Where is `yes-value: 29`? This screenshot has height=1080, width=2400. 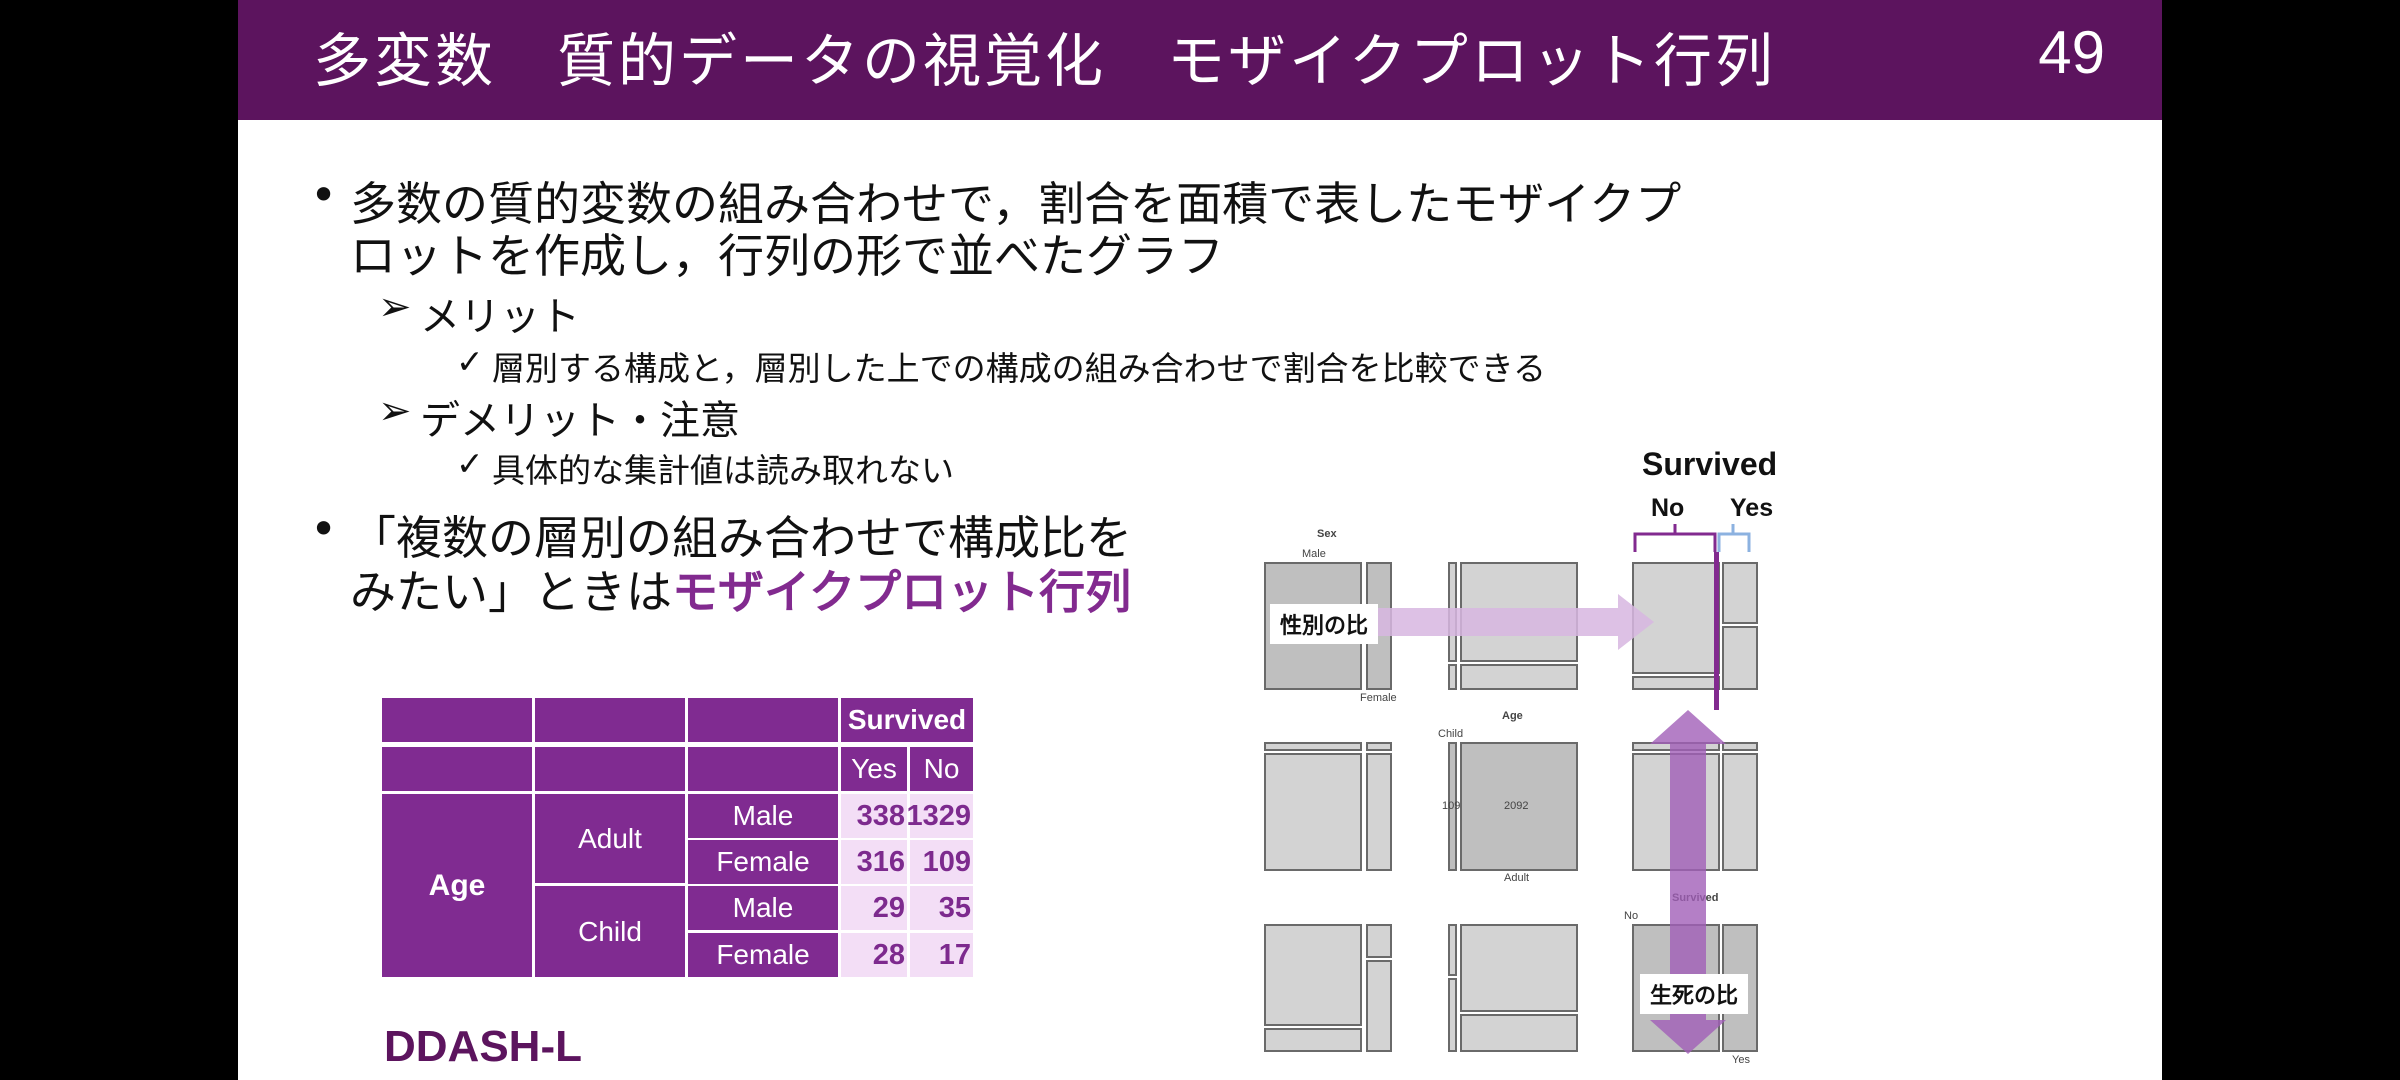 yes-value: 29 is located at coordinates (874, 908).